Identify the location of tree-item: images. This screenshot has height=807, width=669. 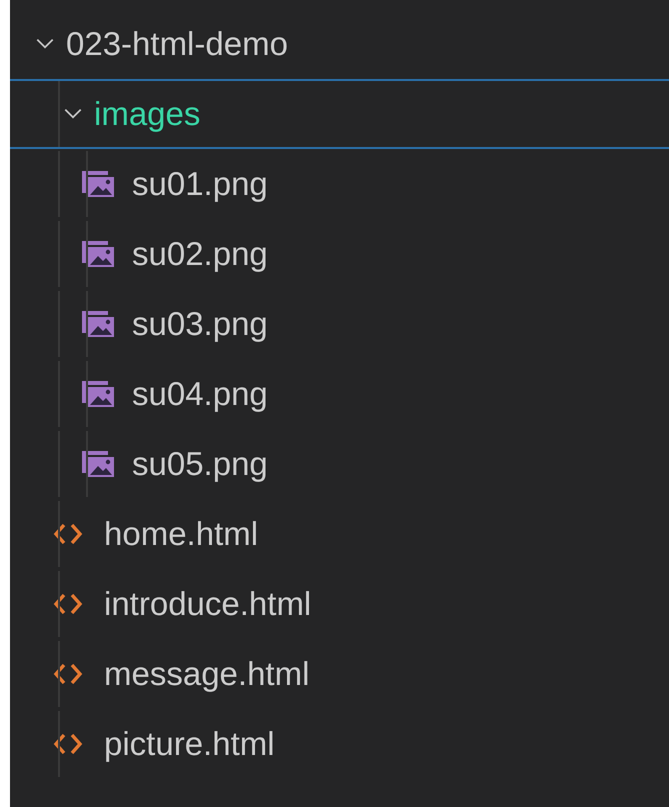
(147, 114).